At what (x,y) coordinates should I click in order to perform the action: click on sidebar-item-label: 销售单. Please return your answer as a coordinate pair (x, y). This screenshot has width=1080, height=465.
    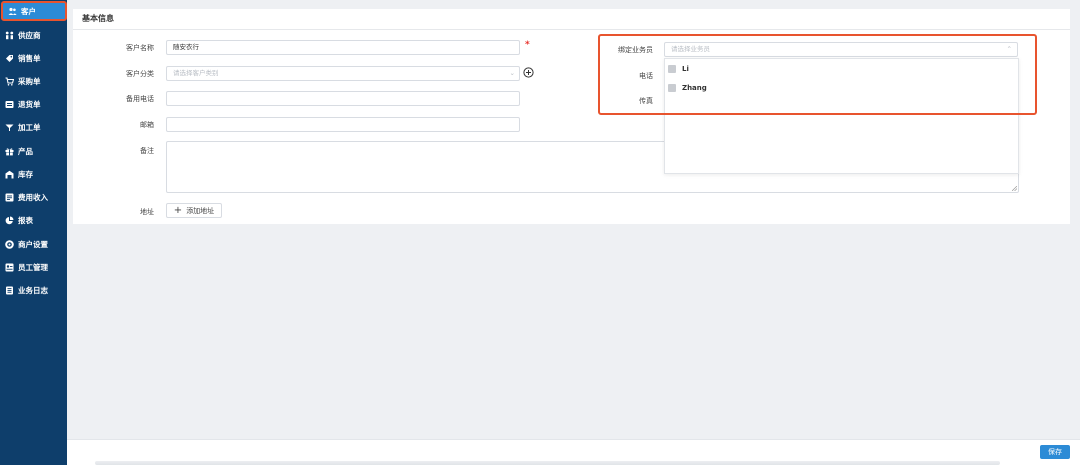
    Looking at the image, I should click on (29, 58).